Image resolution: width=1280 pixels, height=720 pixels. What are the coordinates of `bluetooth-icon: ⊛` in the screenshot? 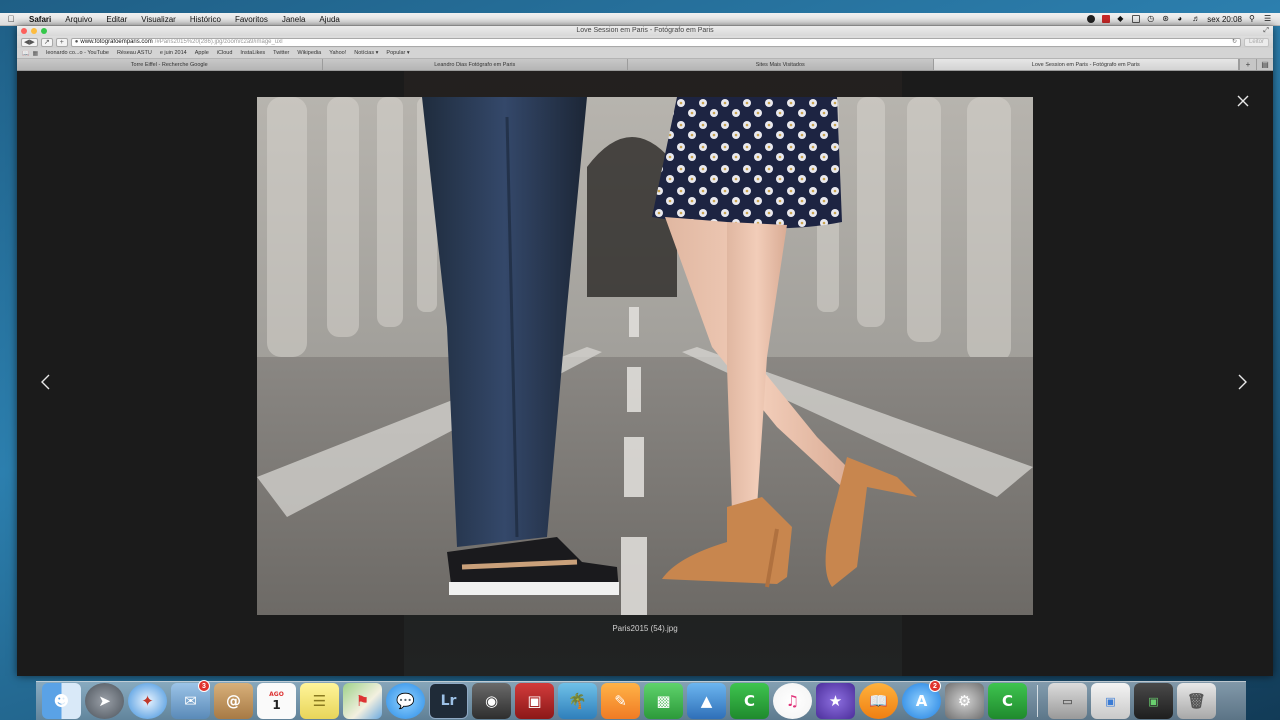 It's located at (1166, 19).